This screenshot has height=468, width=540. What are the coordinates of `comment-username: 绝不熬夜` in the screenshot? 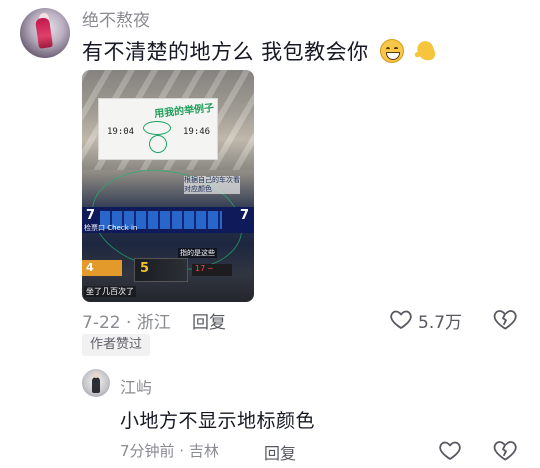 It's located at (116, 18).